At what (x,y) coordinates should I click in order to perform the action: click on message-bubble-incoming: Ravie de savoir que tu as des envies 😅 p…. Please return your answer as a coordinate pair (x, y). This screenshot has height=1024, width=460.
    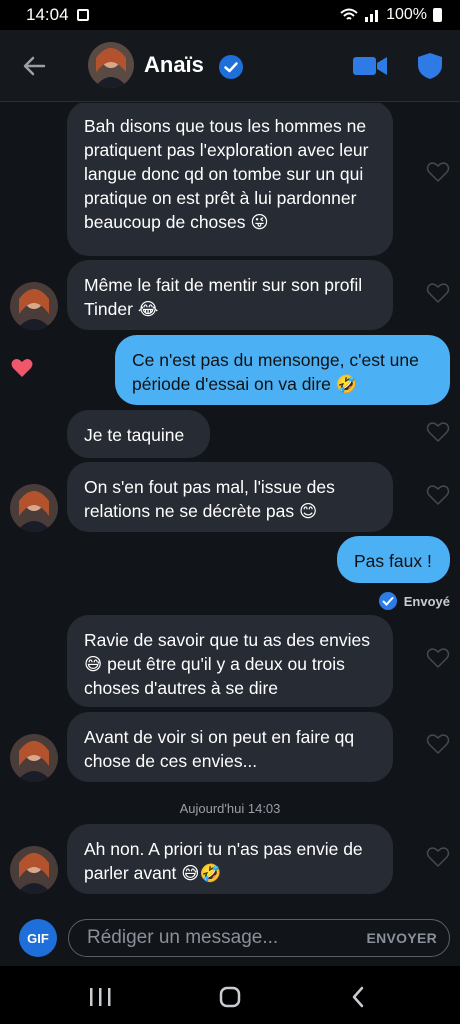
    Looking at the image, I should click on (230, 661).